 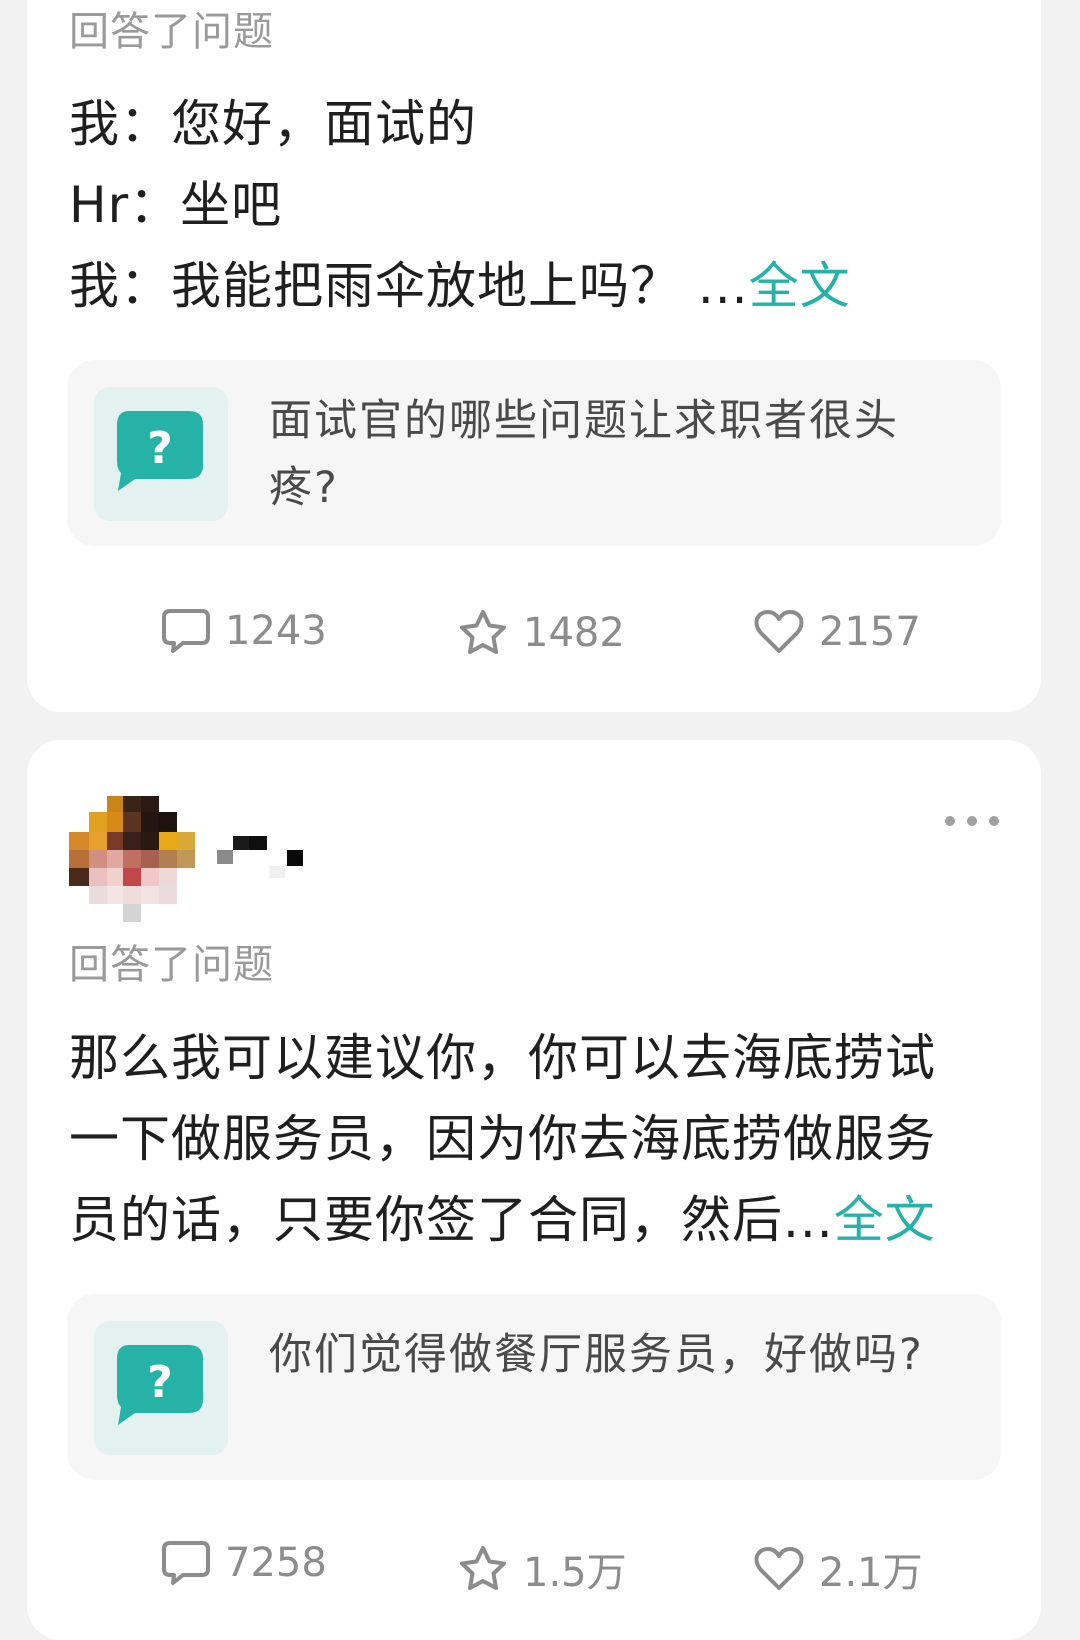 What do you see at coordinates (574, 633) in the screenshot?
I see `favorite-count: 1482` at bounding box center [574, 633].